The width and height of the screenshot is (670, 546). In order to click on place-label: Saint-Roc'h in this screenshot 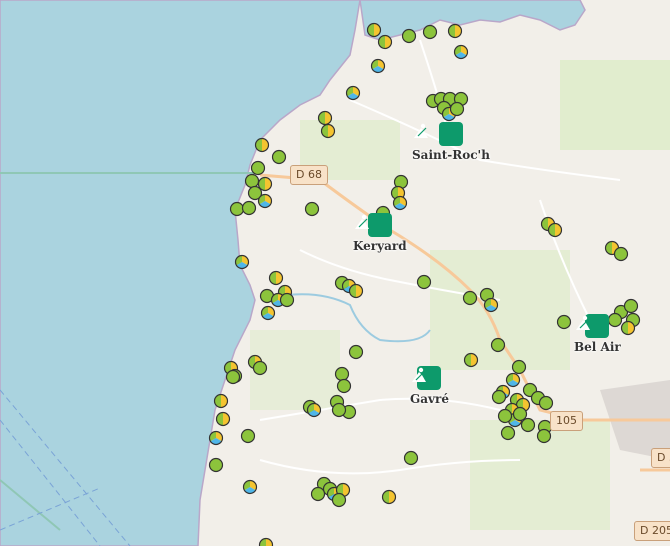, I will do `click(451, 155)`.